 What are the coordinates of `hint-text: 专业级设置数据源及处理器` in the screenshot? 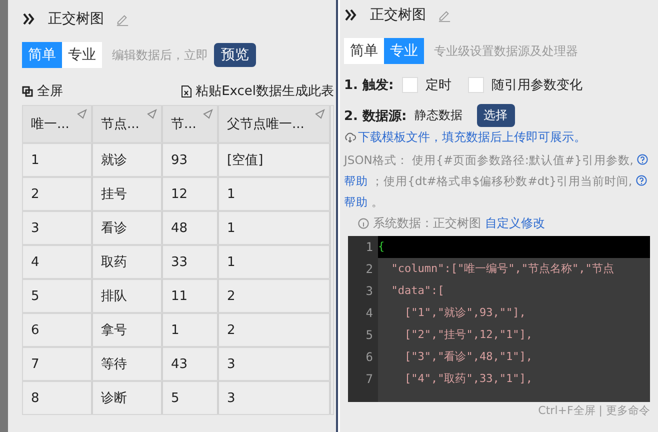 It's located at (506, 51).